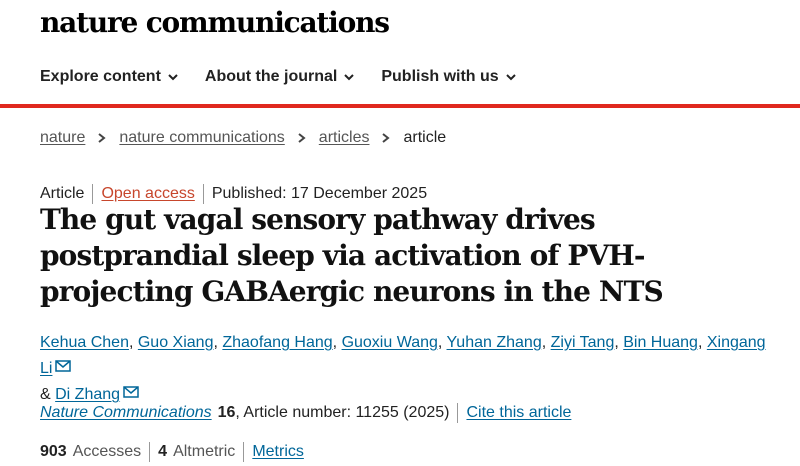  Describe the element at coordinates (53, 451) in the screenshot. I see `accesses-count: 903` at that location.